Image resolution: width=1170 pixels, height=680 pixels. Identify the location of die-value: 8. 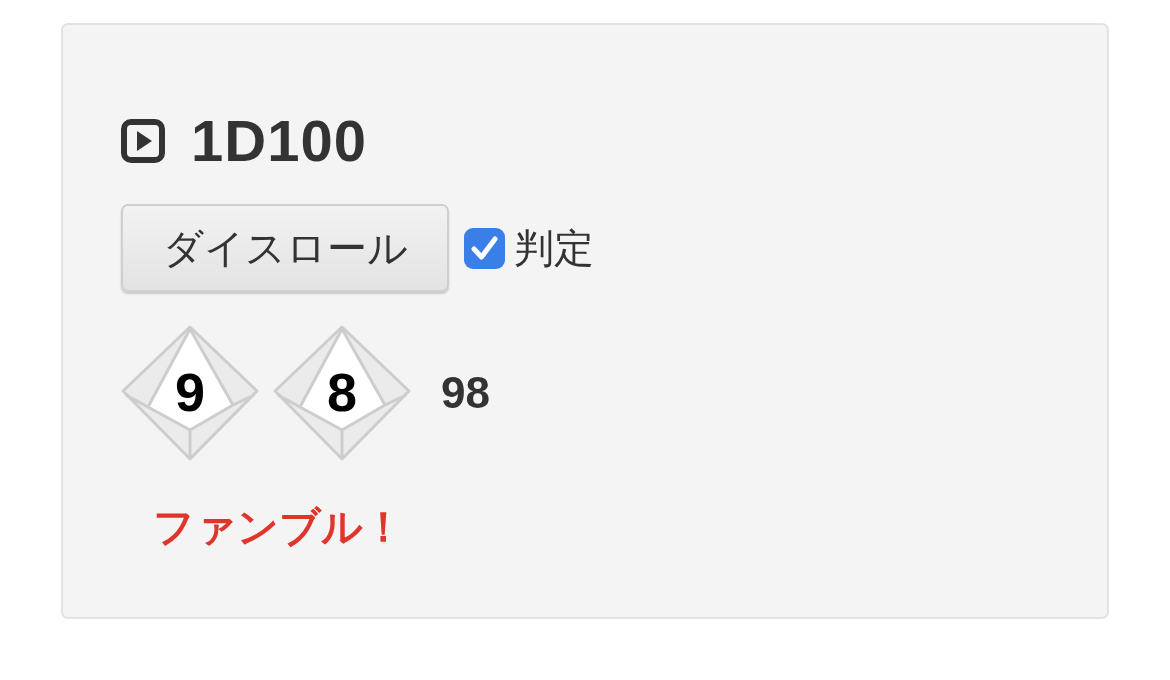
(341, 392).